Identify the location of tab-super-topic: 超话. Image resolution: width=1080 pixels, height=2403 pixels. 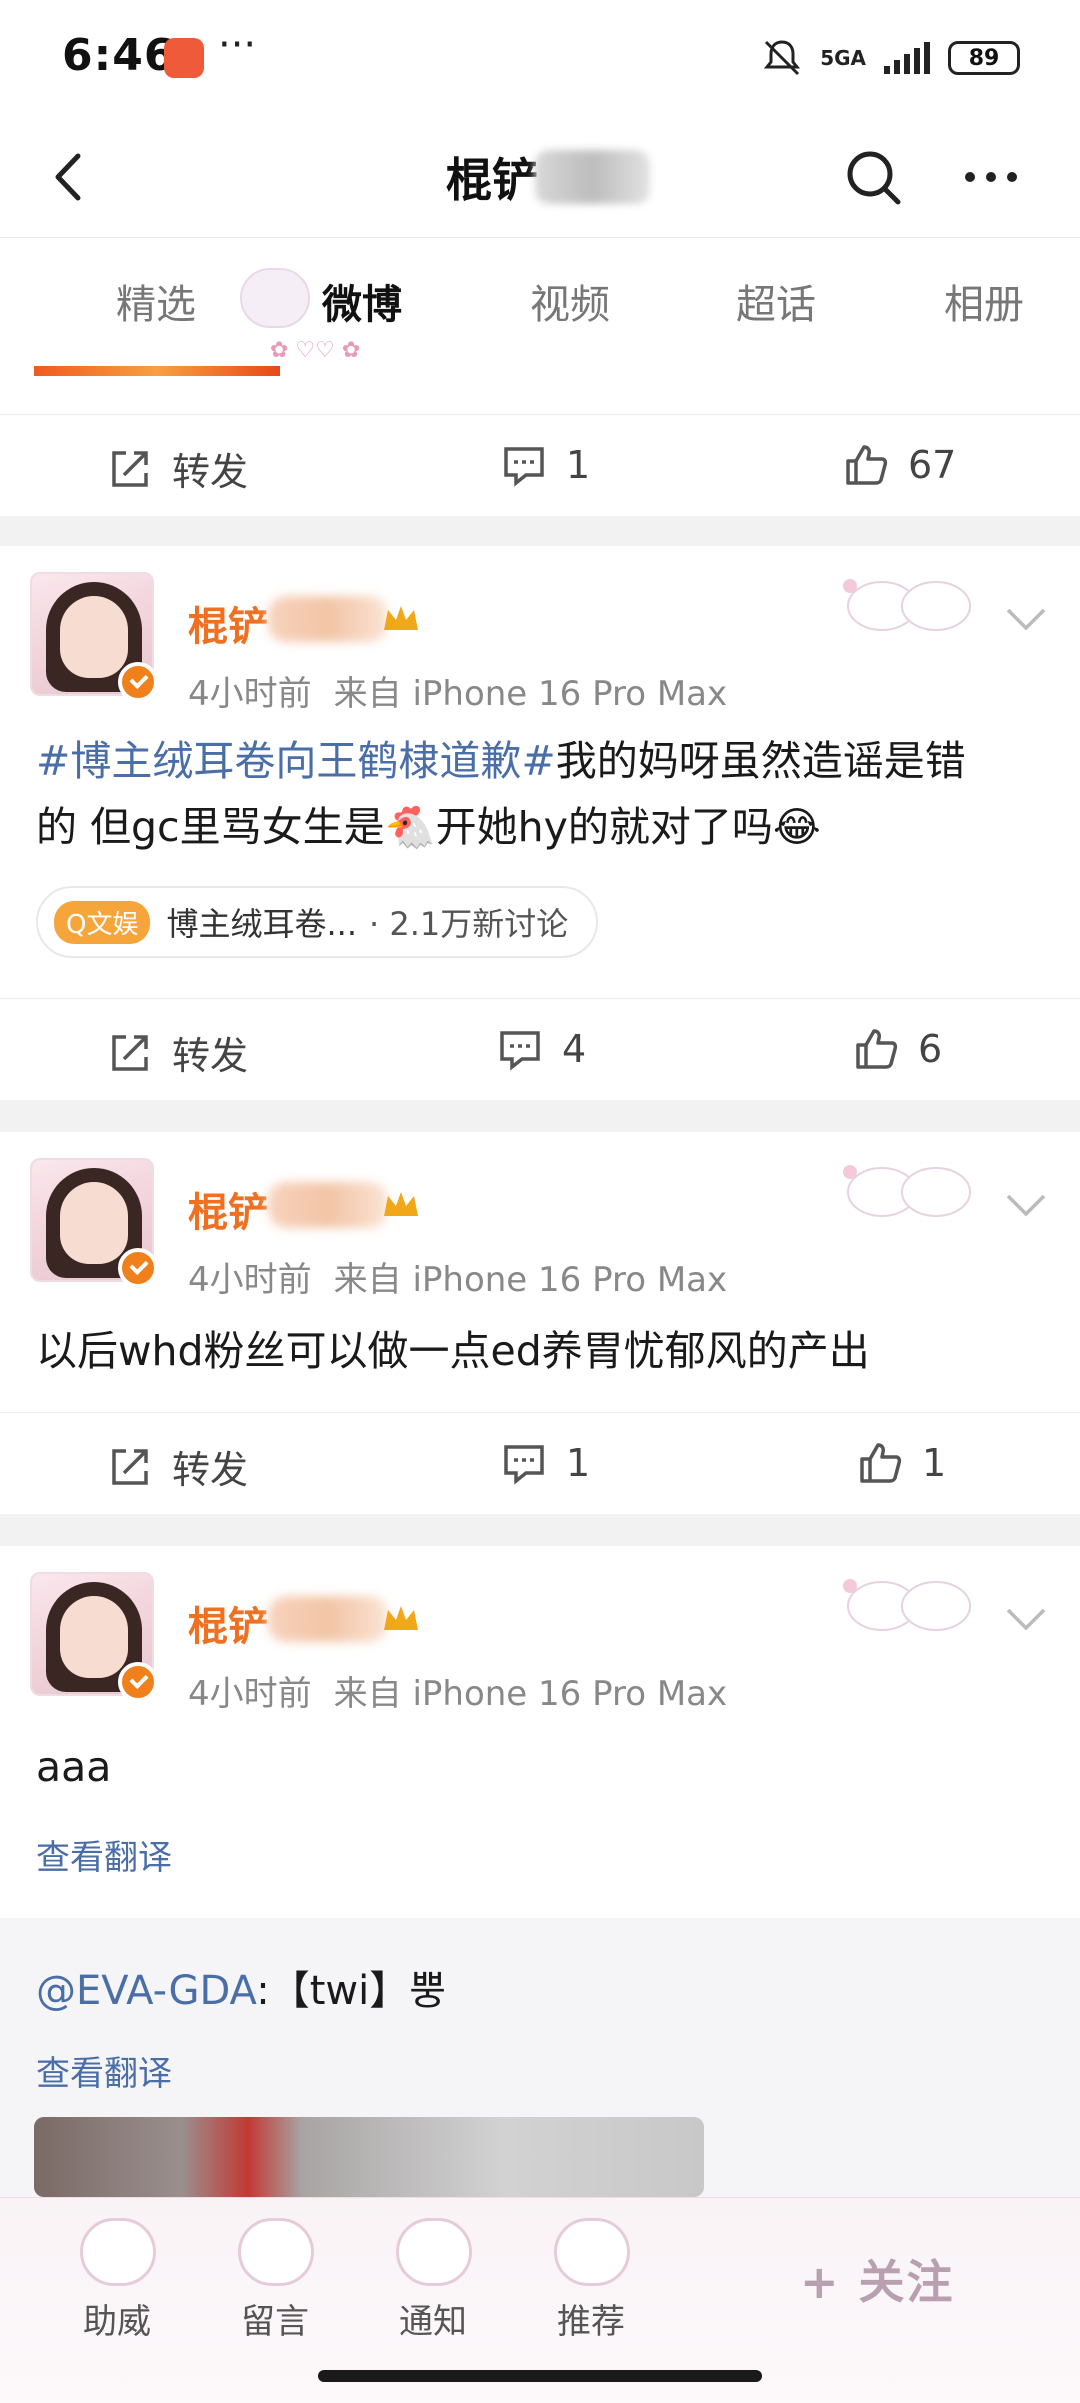
(776, 301).